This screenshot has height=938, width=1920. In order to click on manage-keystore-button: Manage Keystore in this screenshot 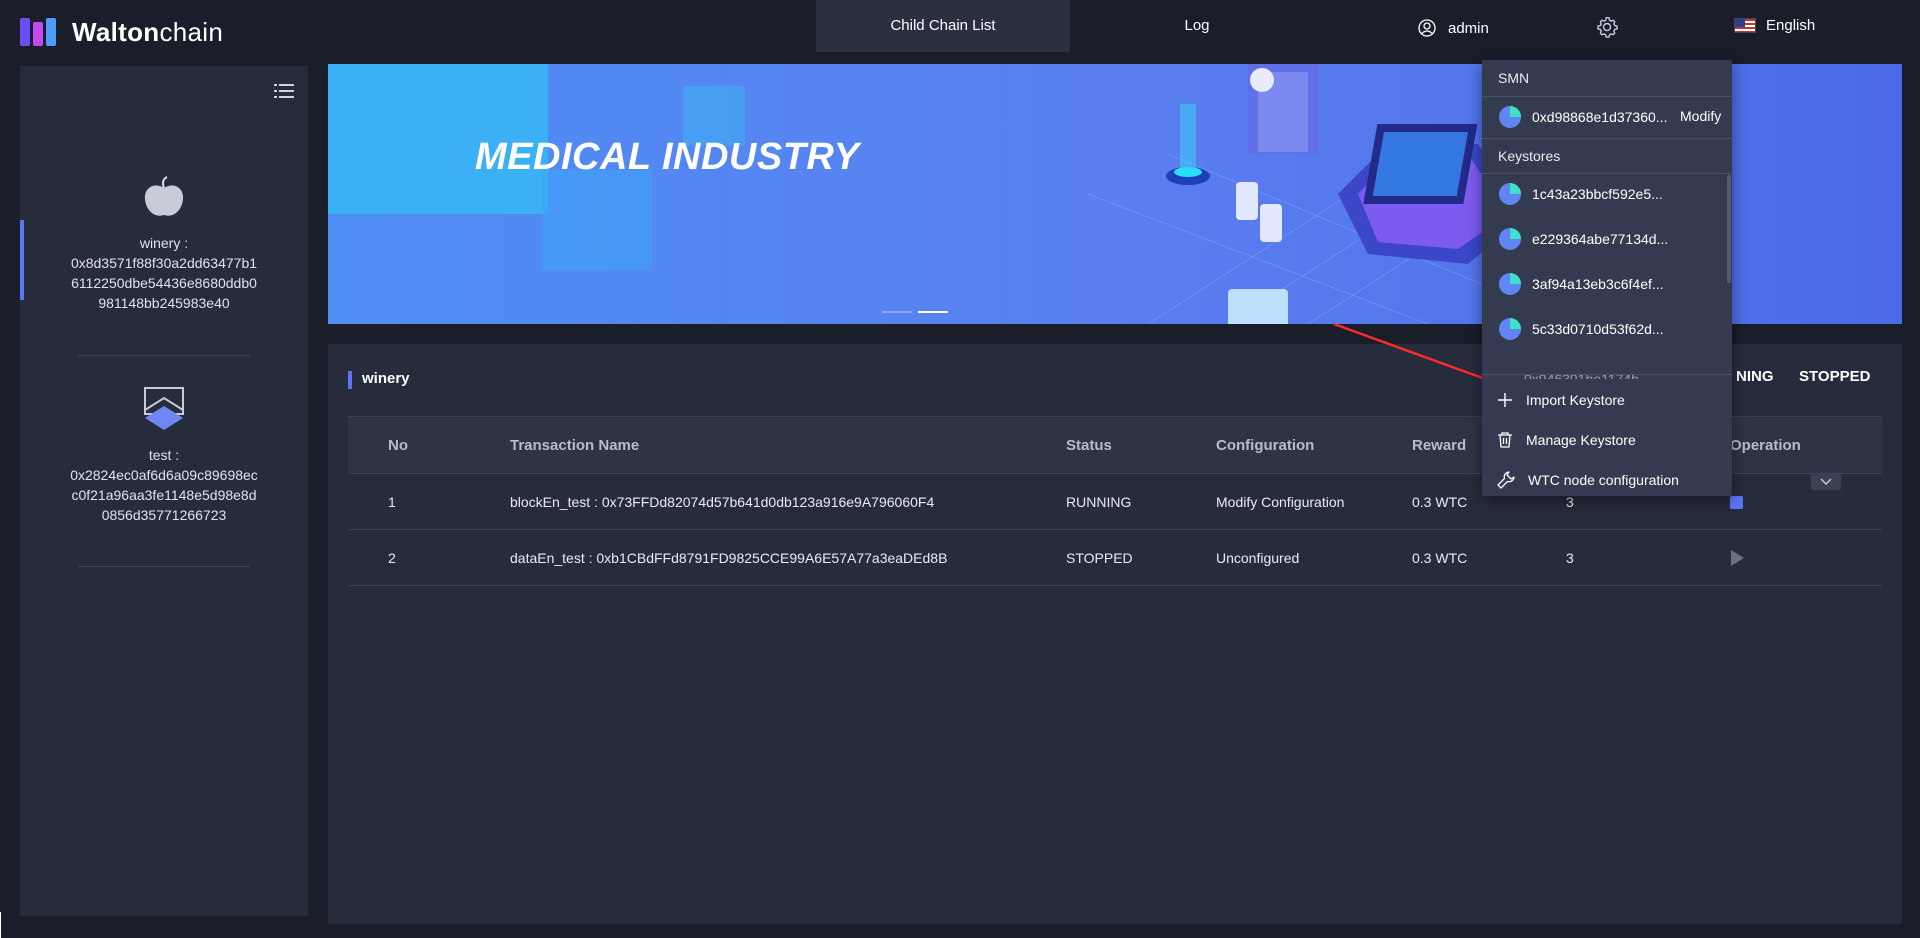, I will do `click(1566, 440)`.